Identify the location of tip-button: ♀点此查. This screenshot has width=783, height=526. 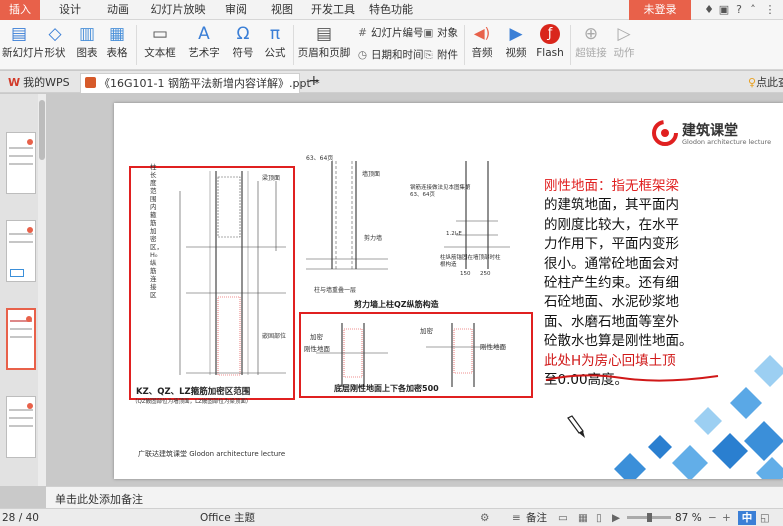
(763, 83).